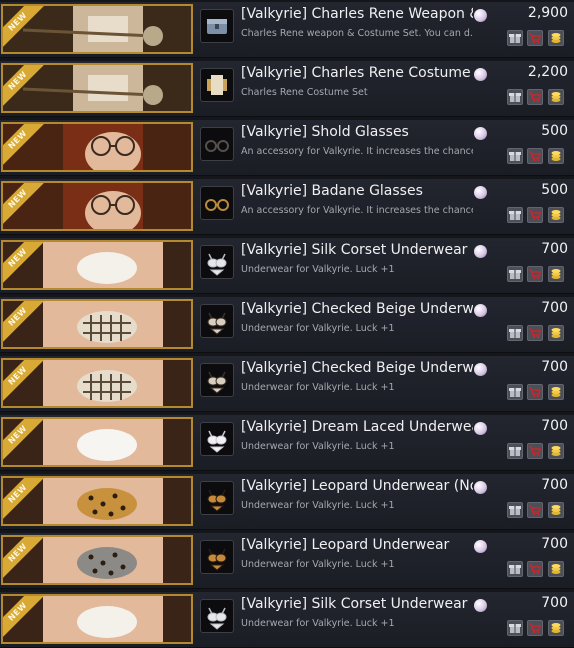 The width and height of the screenshot is (574, 648). Describe the element at coordinates (332, 191) in the screenshot. I see `item-name: [Valkyrie] Badane Glasses` at that location.